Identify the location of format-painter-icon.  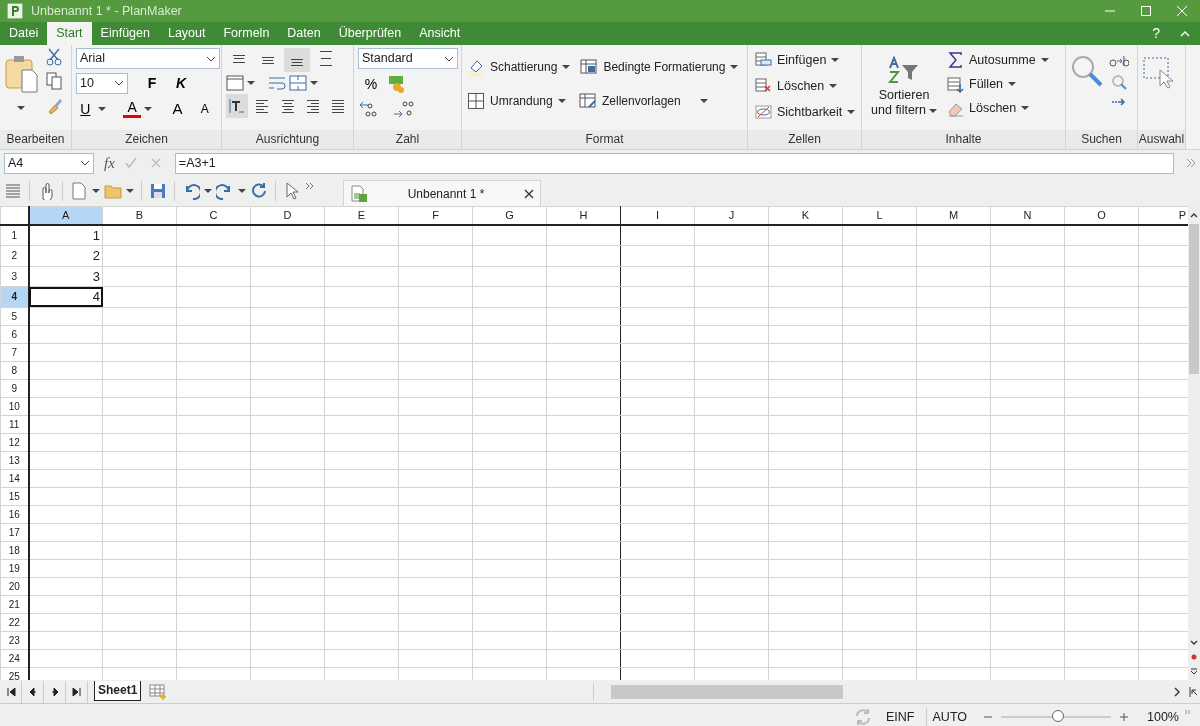
(54, 105).